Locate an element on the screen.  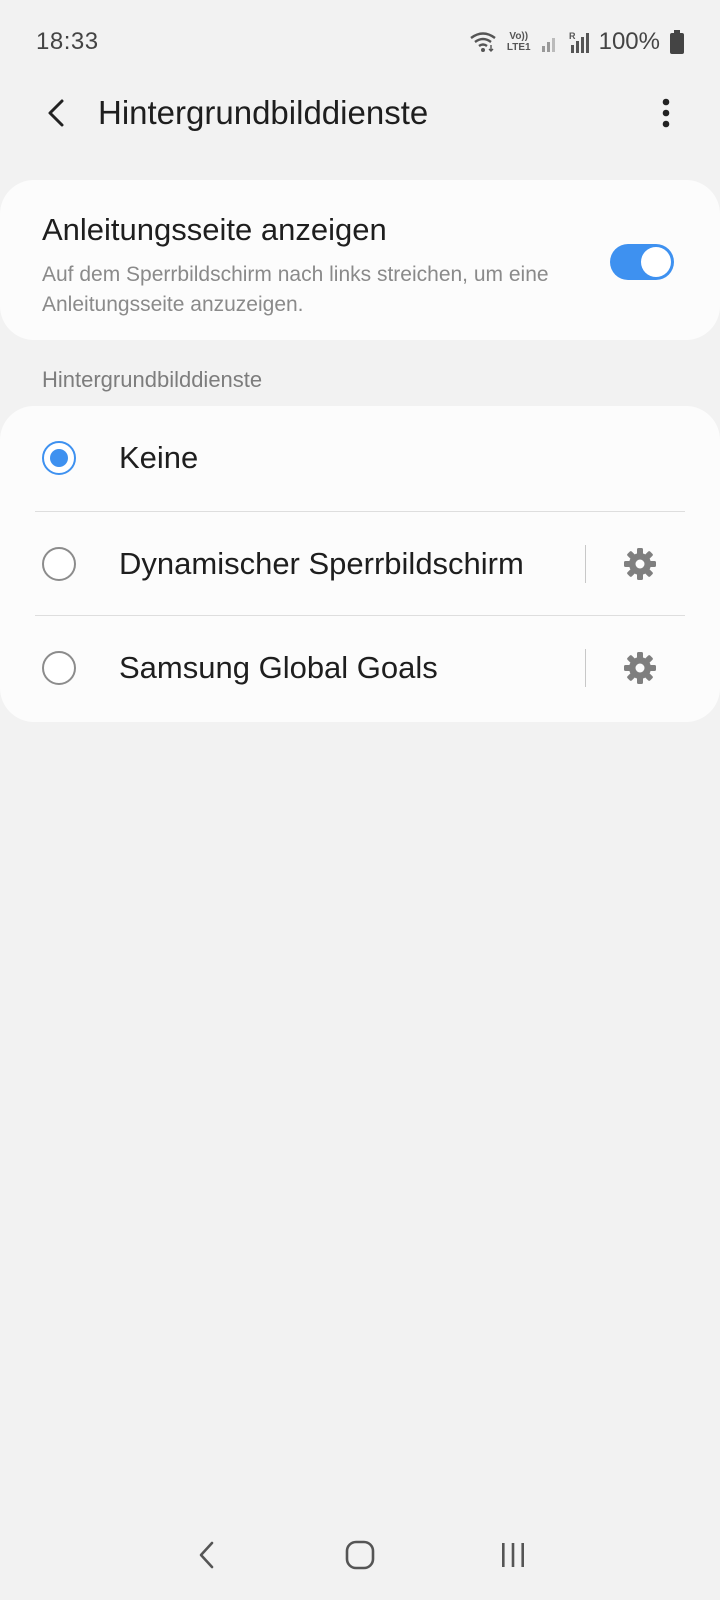
guide-setting-title: Anleitungsseite anzeigen is located at coordinates (214, 229).